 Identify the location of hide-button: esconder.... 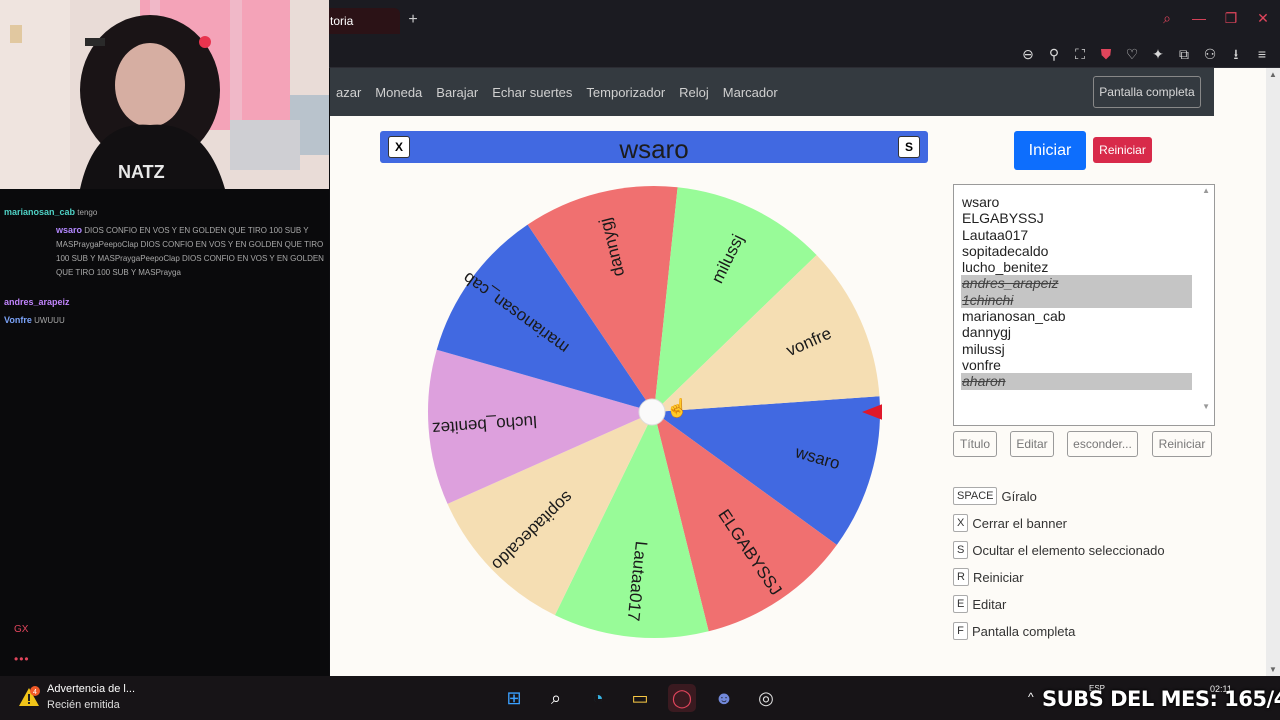
(1102, 444).